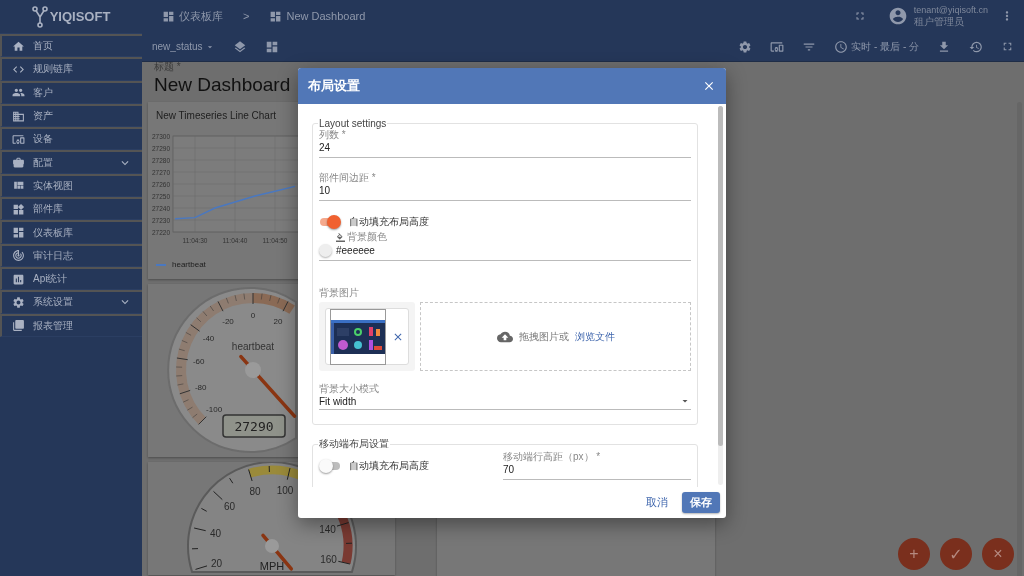  What do you see at coordinates (367, 237) in the screenshot?
I see `field-label: 背景颜色` at bounding box center [367, 237].